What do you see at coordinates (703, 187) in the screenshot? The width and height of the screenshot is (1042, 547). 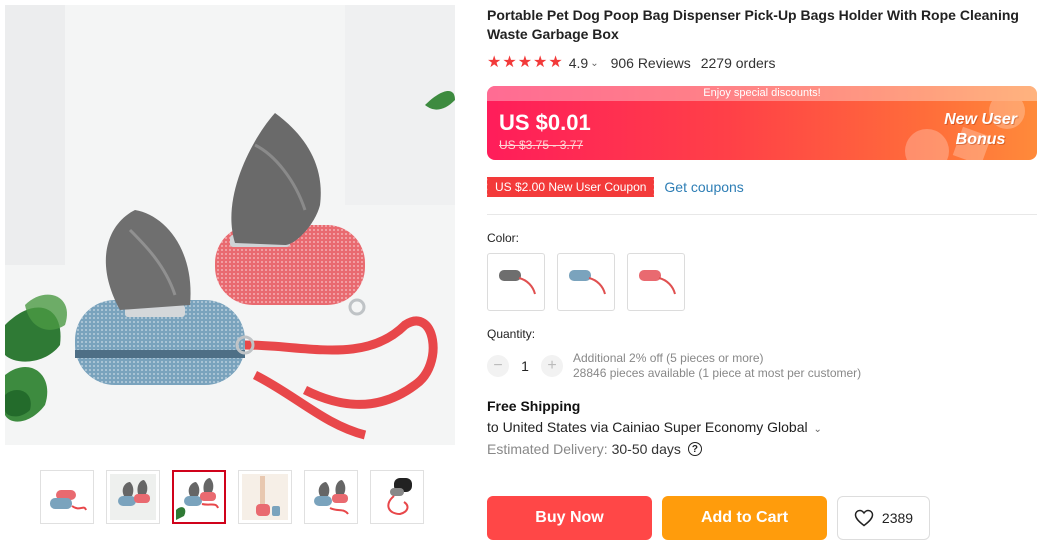 I see `get-coupons-link: Get coupons` at bounding box center [703, 187].